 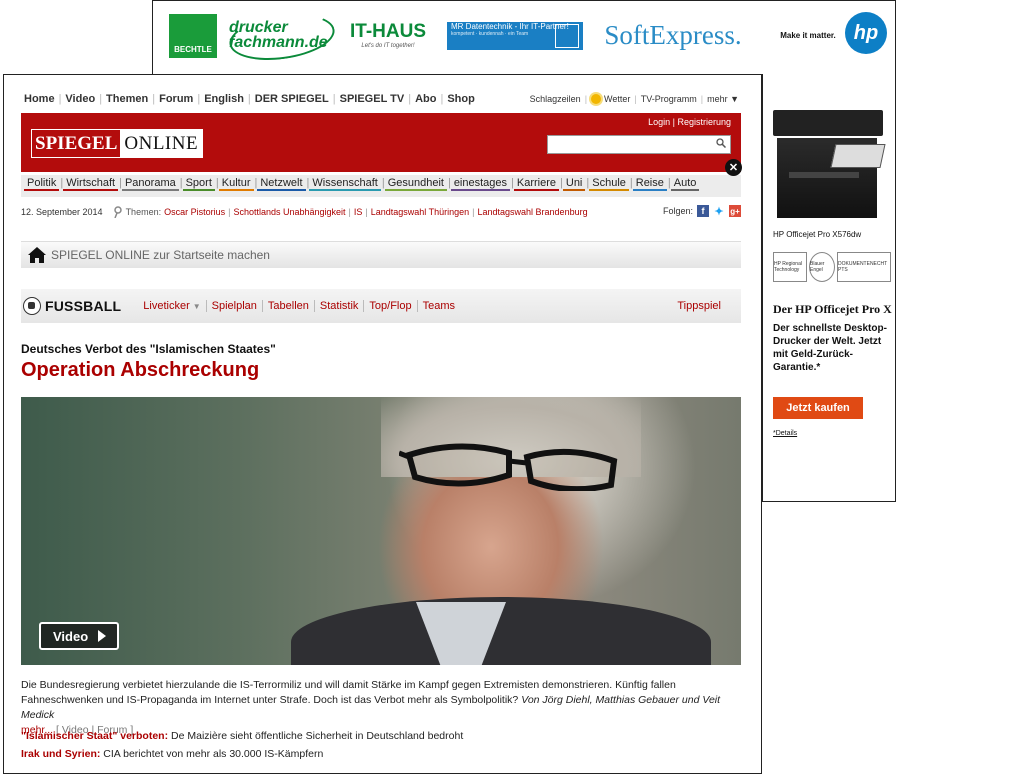 I want to click on topic-link: Schottlands Unabhängigkeit, so click(x=289, y=212).